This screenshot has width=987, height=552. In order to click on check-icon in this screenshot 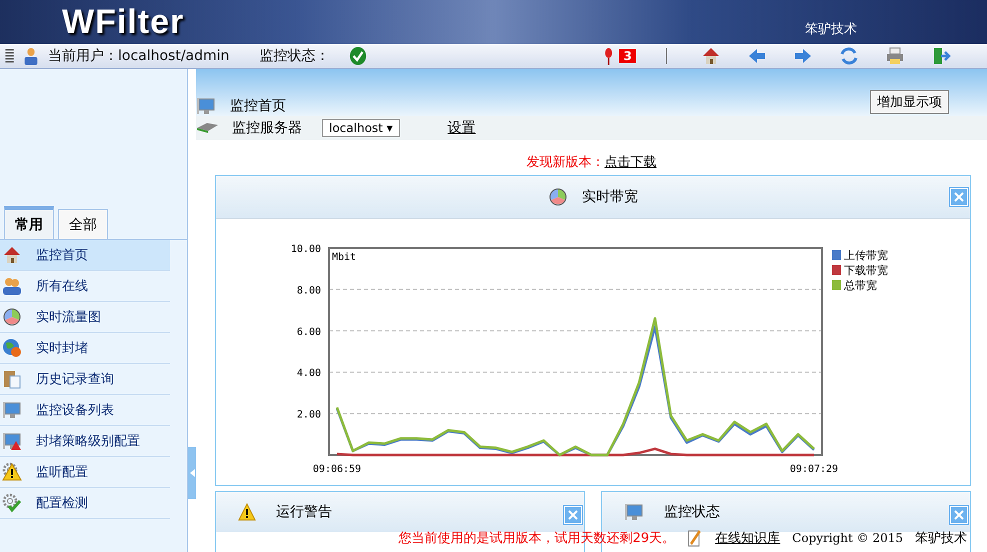, I will do `click(358, 56)`.